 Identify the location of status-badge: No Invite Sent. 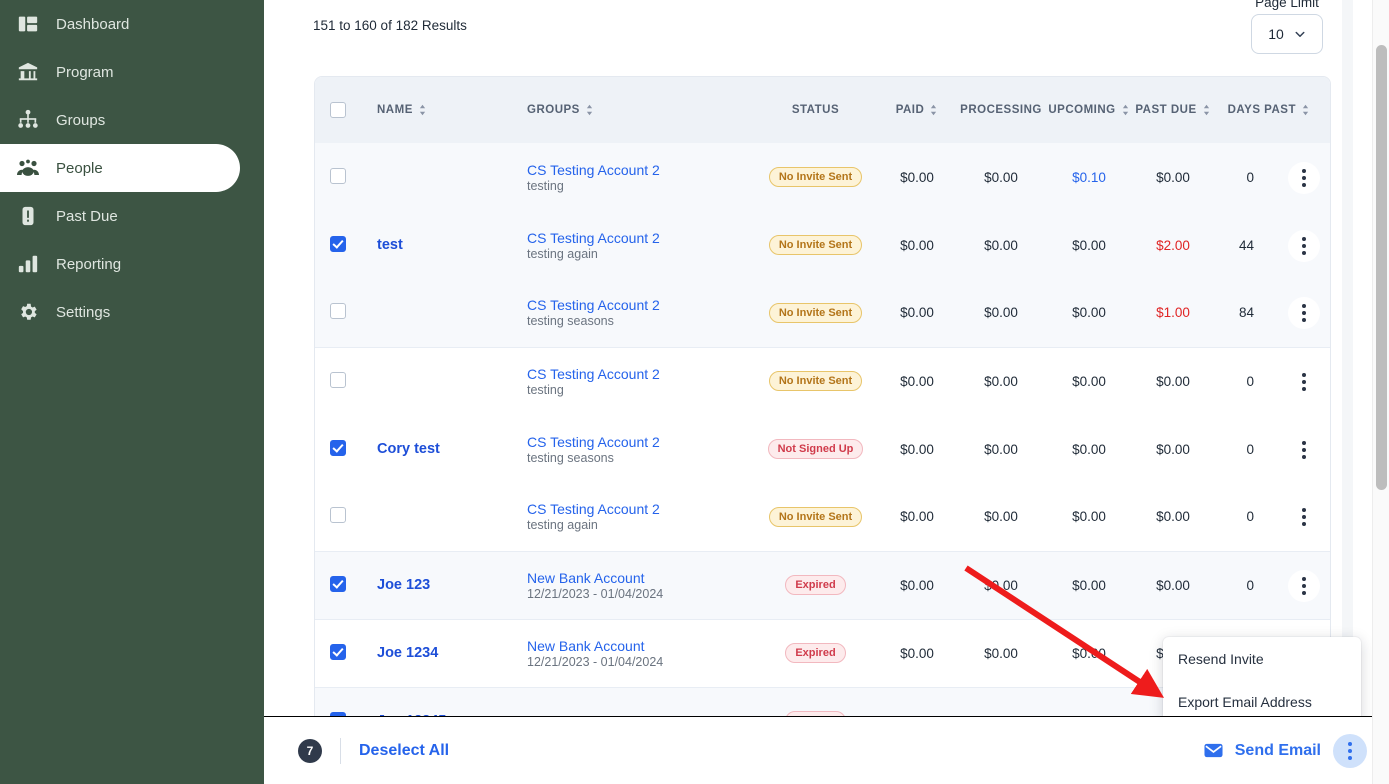
(815, 381).